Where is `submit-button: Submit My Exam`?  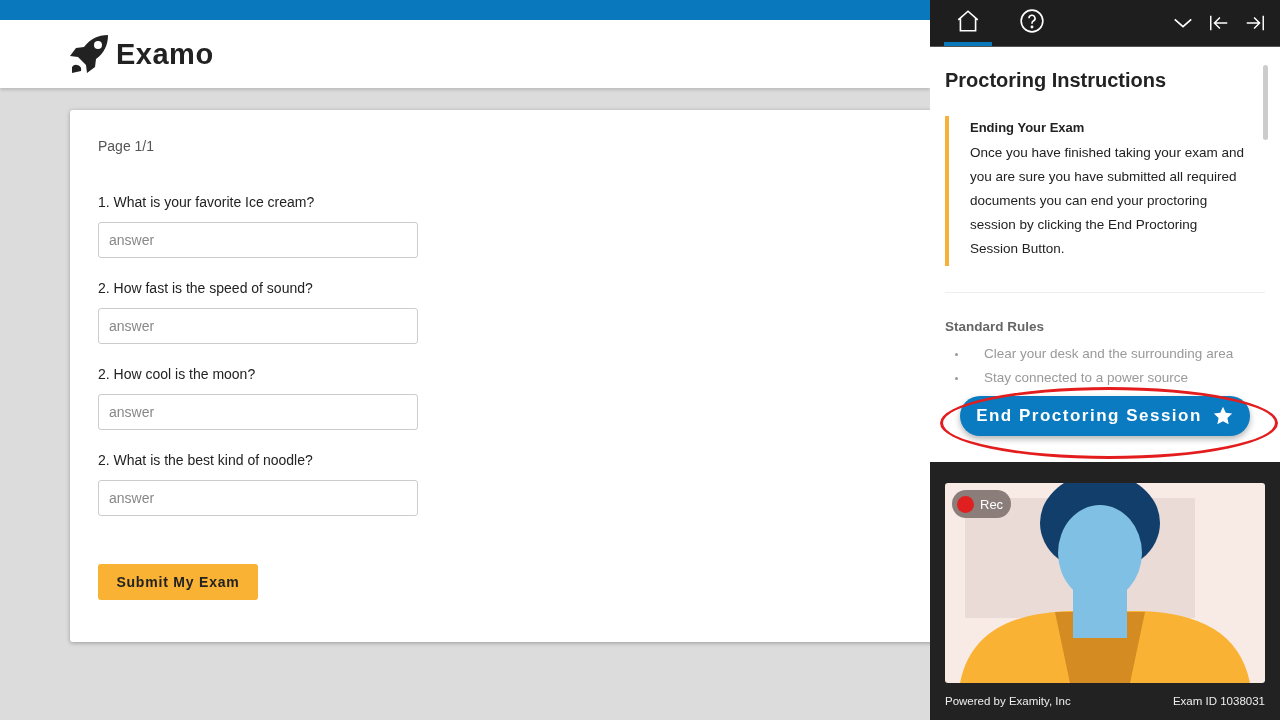
submit-button: Submit My Exam is located at coordinates (178, 582).